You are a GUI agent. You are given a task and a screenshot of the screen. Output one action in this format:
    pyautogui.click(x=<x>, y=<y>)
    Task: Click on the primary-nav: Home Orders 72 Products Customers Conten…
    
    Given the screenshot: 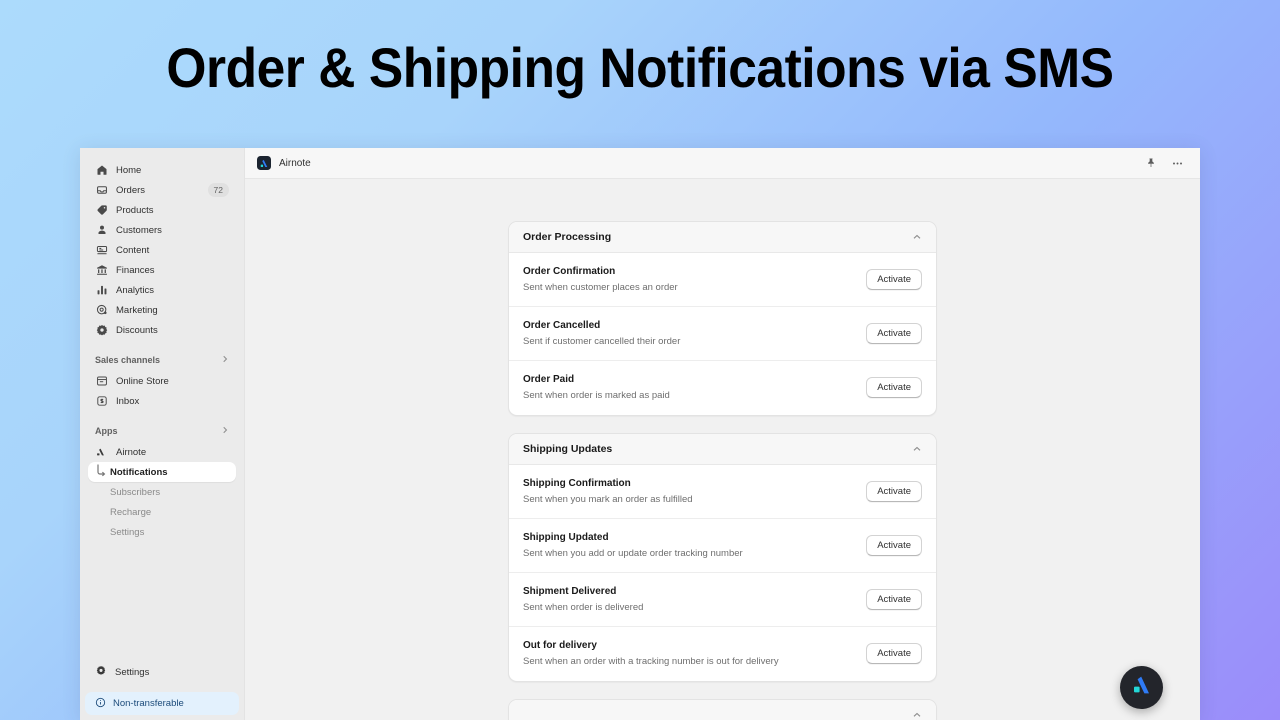 What is the action you would take?
    pyautogui.click(x=162, y=250)
    